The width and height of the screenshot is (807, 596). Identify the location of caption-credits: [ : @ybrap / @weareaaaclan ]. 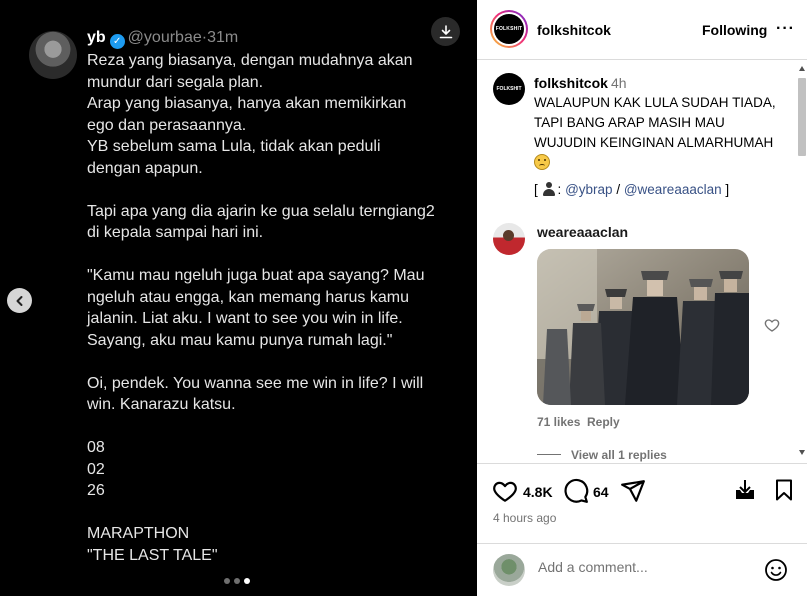
(631, 189).